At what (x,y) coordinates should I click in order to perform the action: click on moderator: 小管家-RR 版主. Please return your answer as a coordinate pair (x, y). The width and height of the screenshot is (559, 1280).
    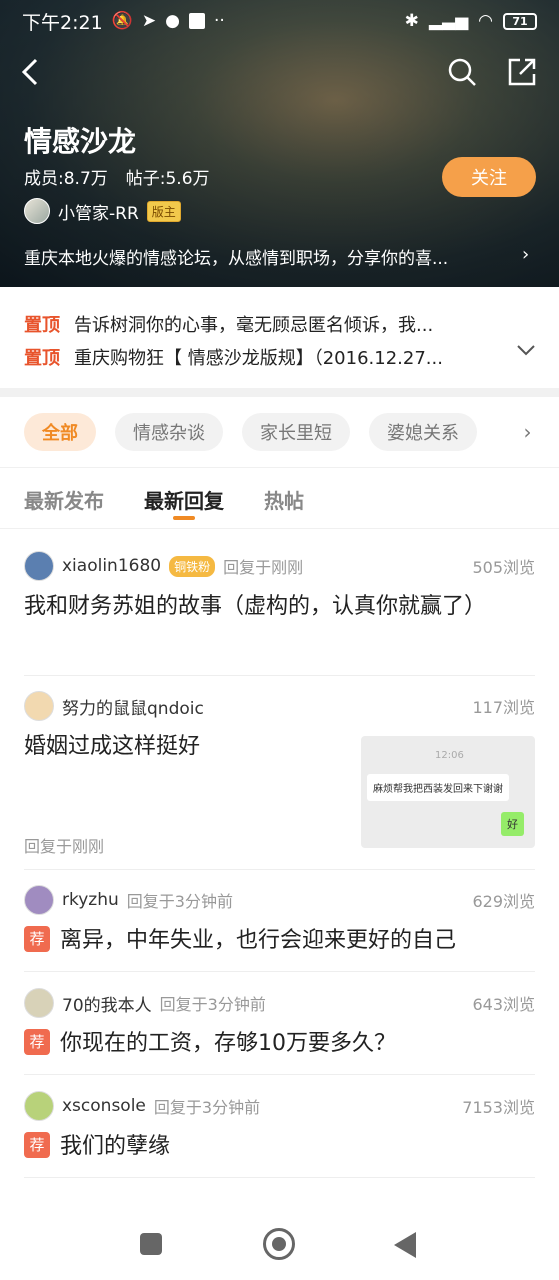
    Looking at the image, I should click on (102, 211).